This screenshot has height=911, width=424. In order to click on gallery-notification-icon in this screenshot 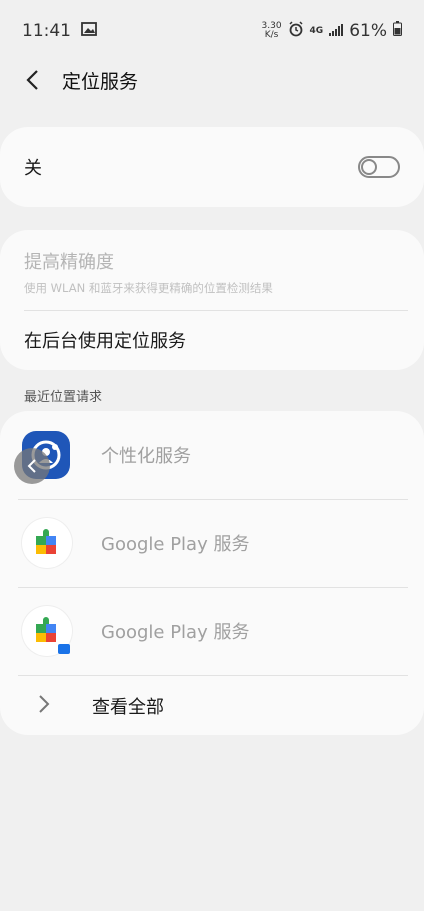, I will do `click(89, 31)`.